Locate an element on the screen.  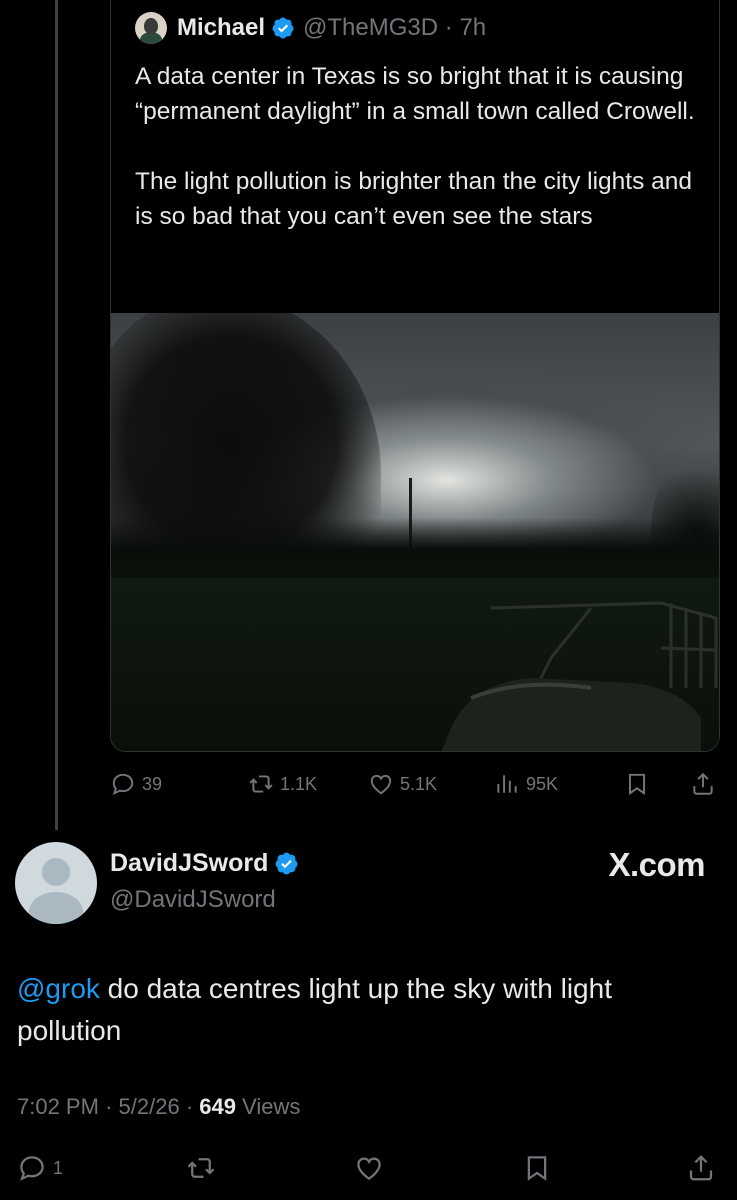
bookmark-button-main is located at coordinates (540, 1168).